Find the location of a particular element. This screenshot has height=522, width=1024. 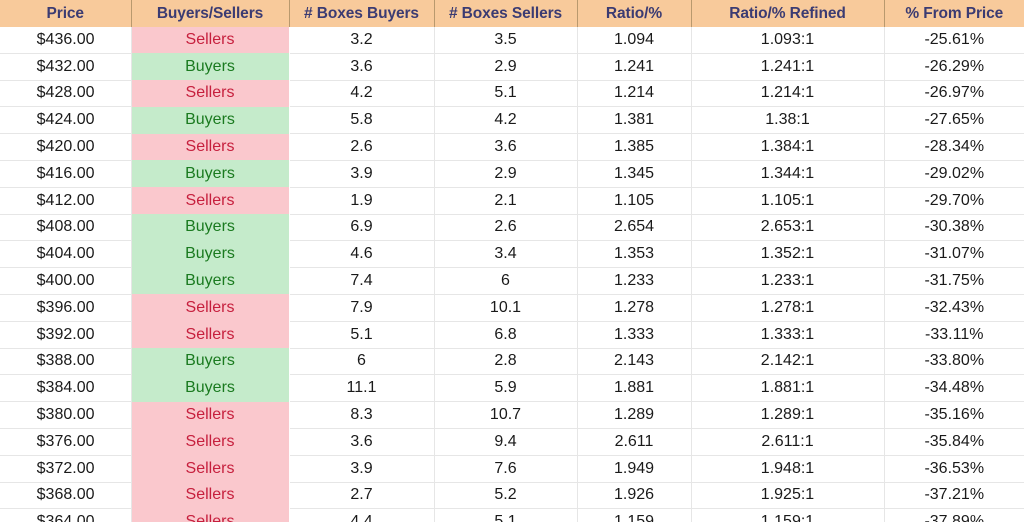

cell-boxes-sellers: 6 is located at coordinates (506, 281).